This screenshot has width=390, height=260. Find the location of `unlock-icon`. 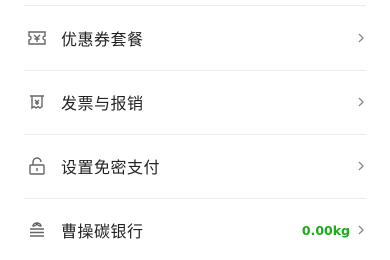

unlock-icon is located at coordinates (37, 166).